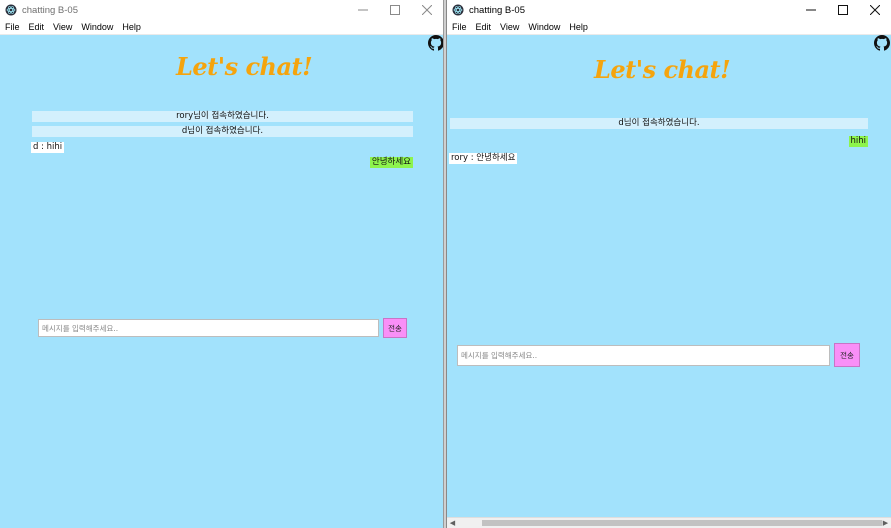  Describe the element at coordinates (222, 116) in the screenshot. I see `notice-message: rory님이 접속하였습니다.` at that location.